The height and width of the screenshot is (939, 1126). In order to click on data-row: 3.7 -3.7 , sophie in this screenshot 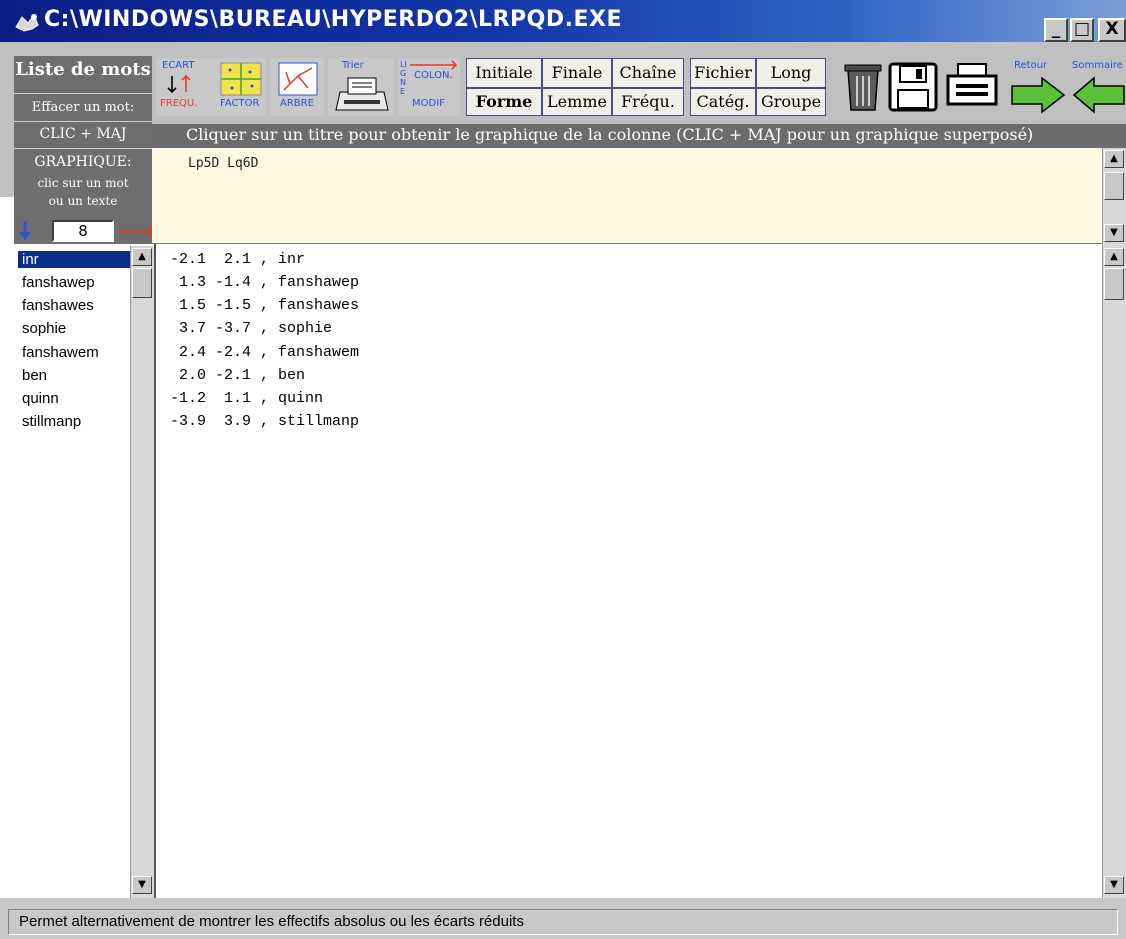, I will do `click(251, 328)`.